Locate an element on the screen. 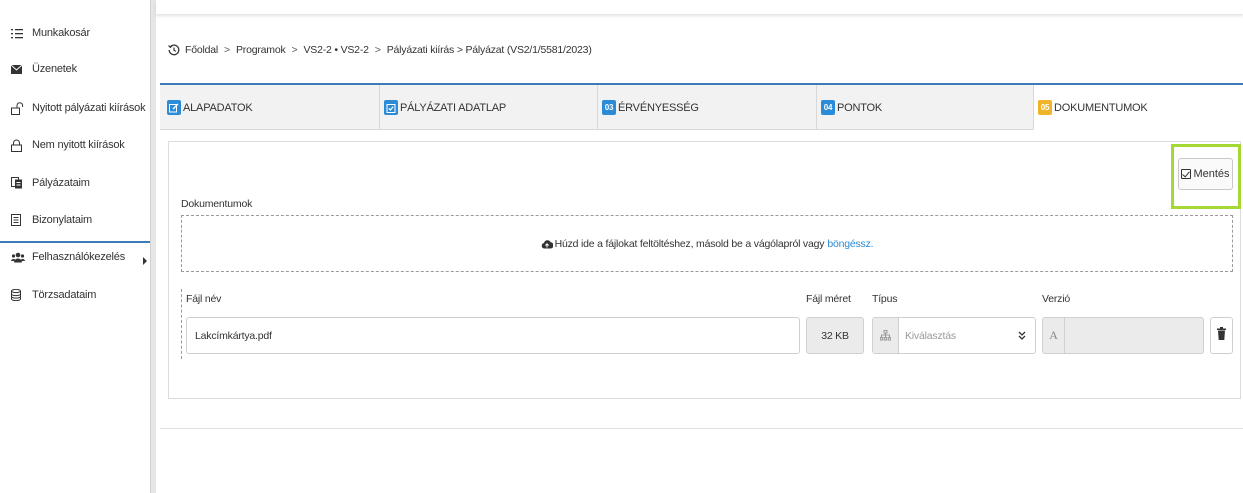 The image size is (1243, 493). caret-right-icon is located at coordinates (145, 261).